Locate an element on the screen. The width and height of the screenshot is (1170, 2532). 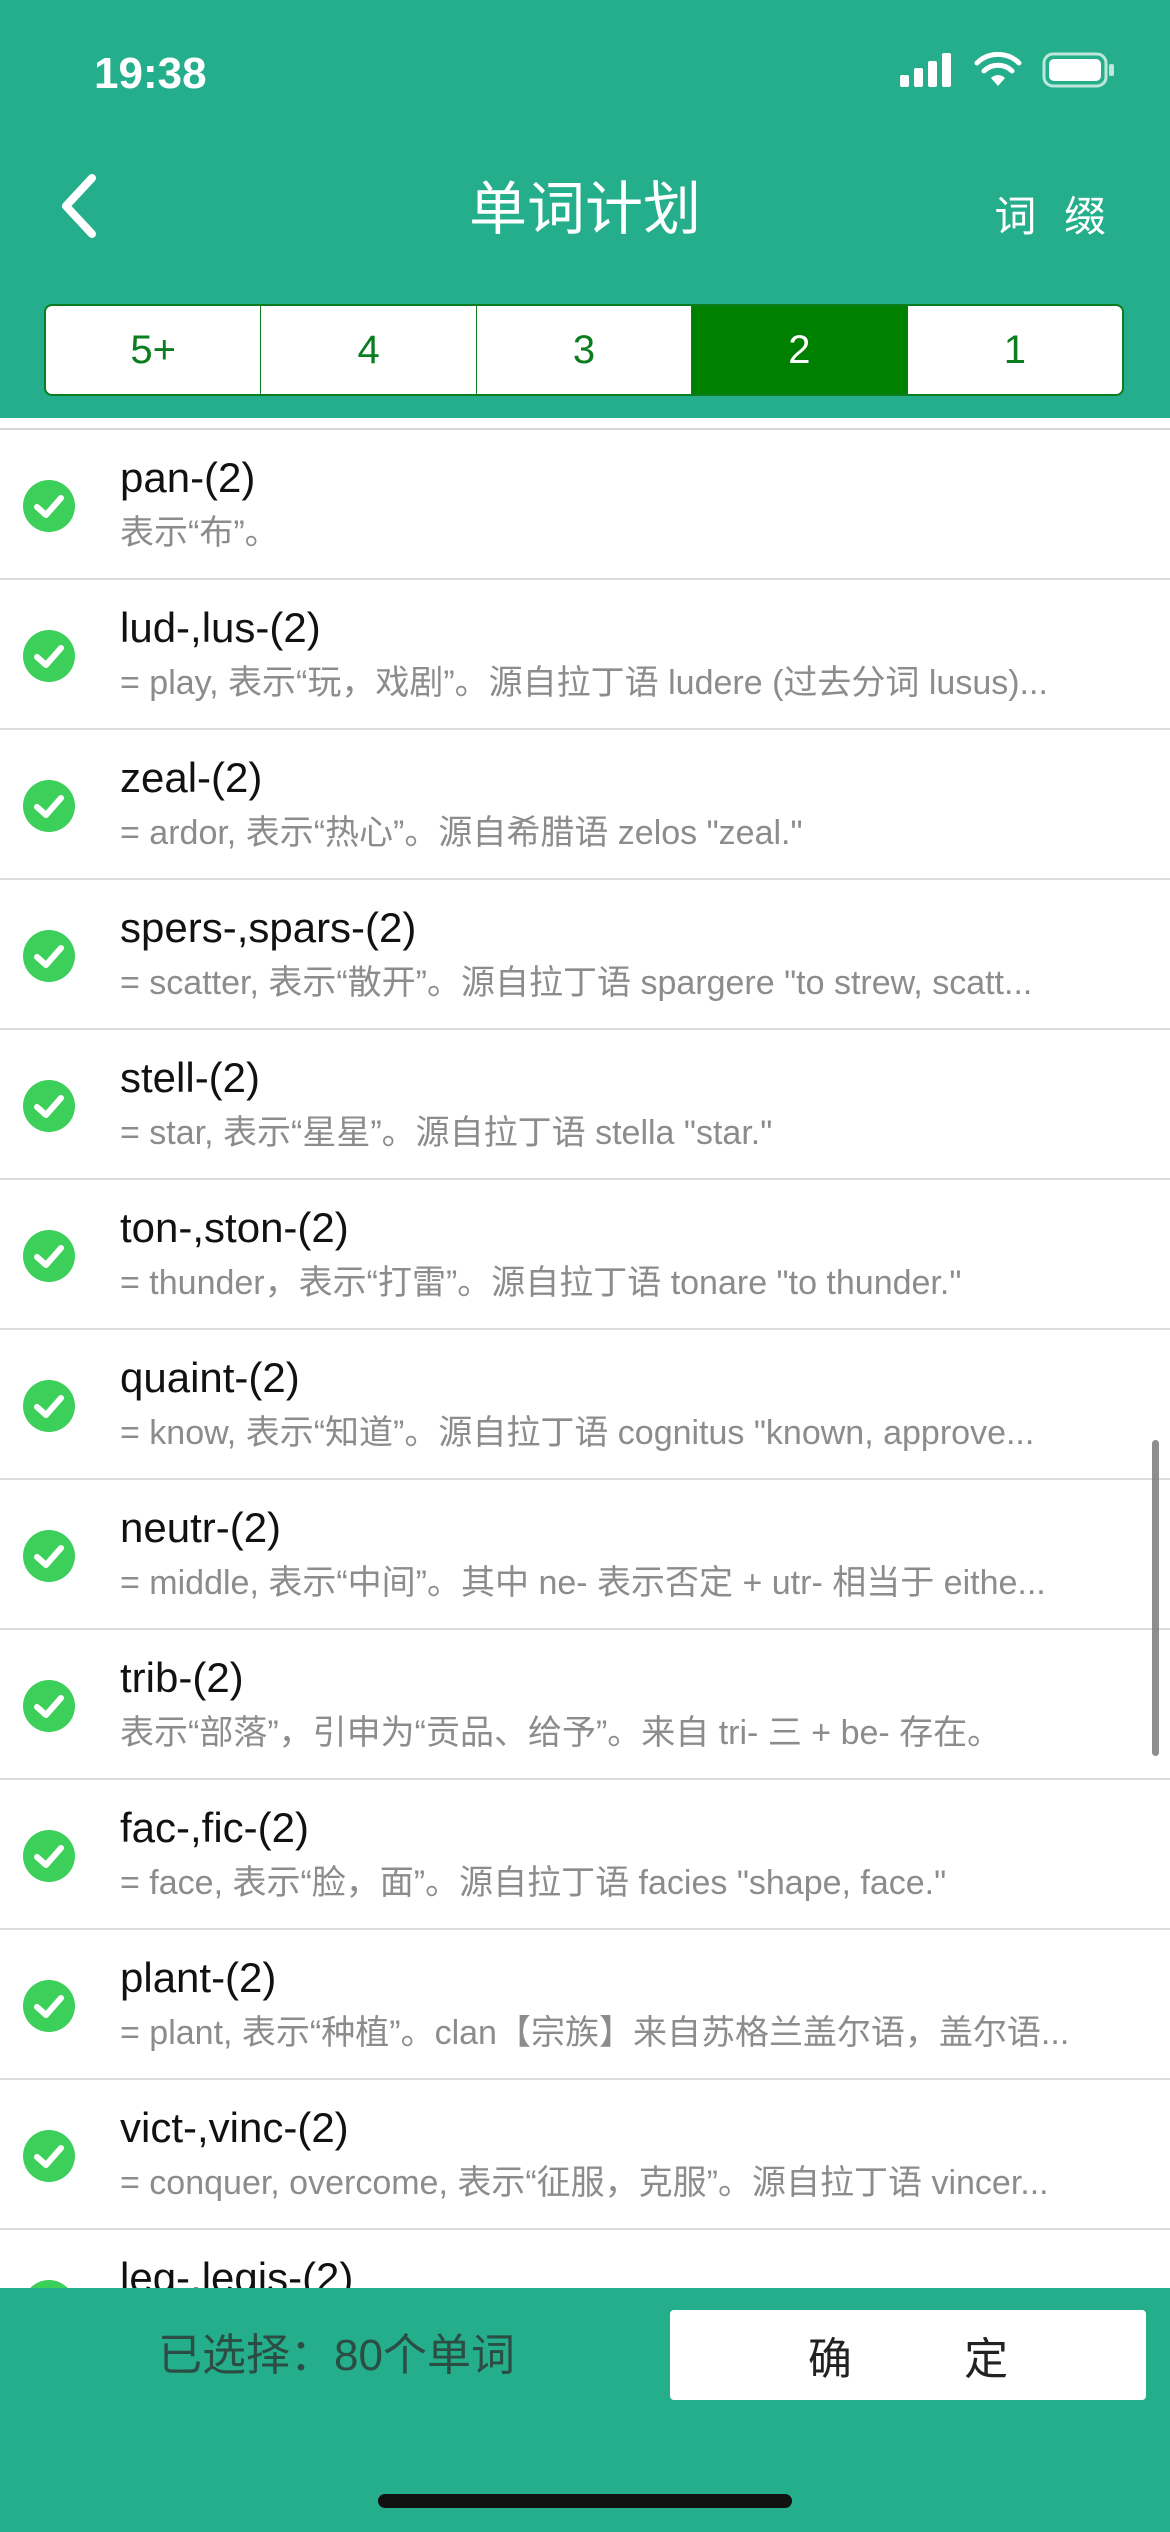
affix-button: 词 缀 is located at coordinates (1054, 217).